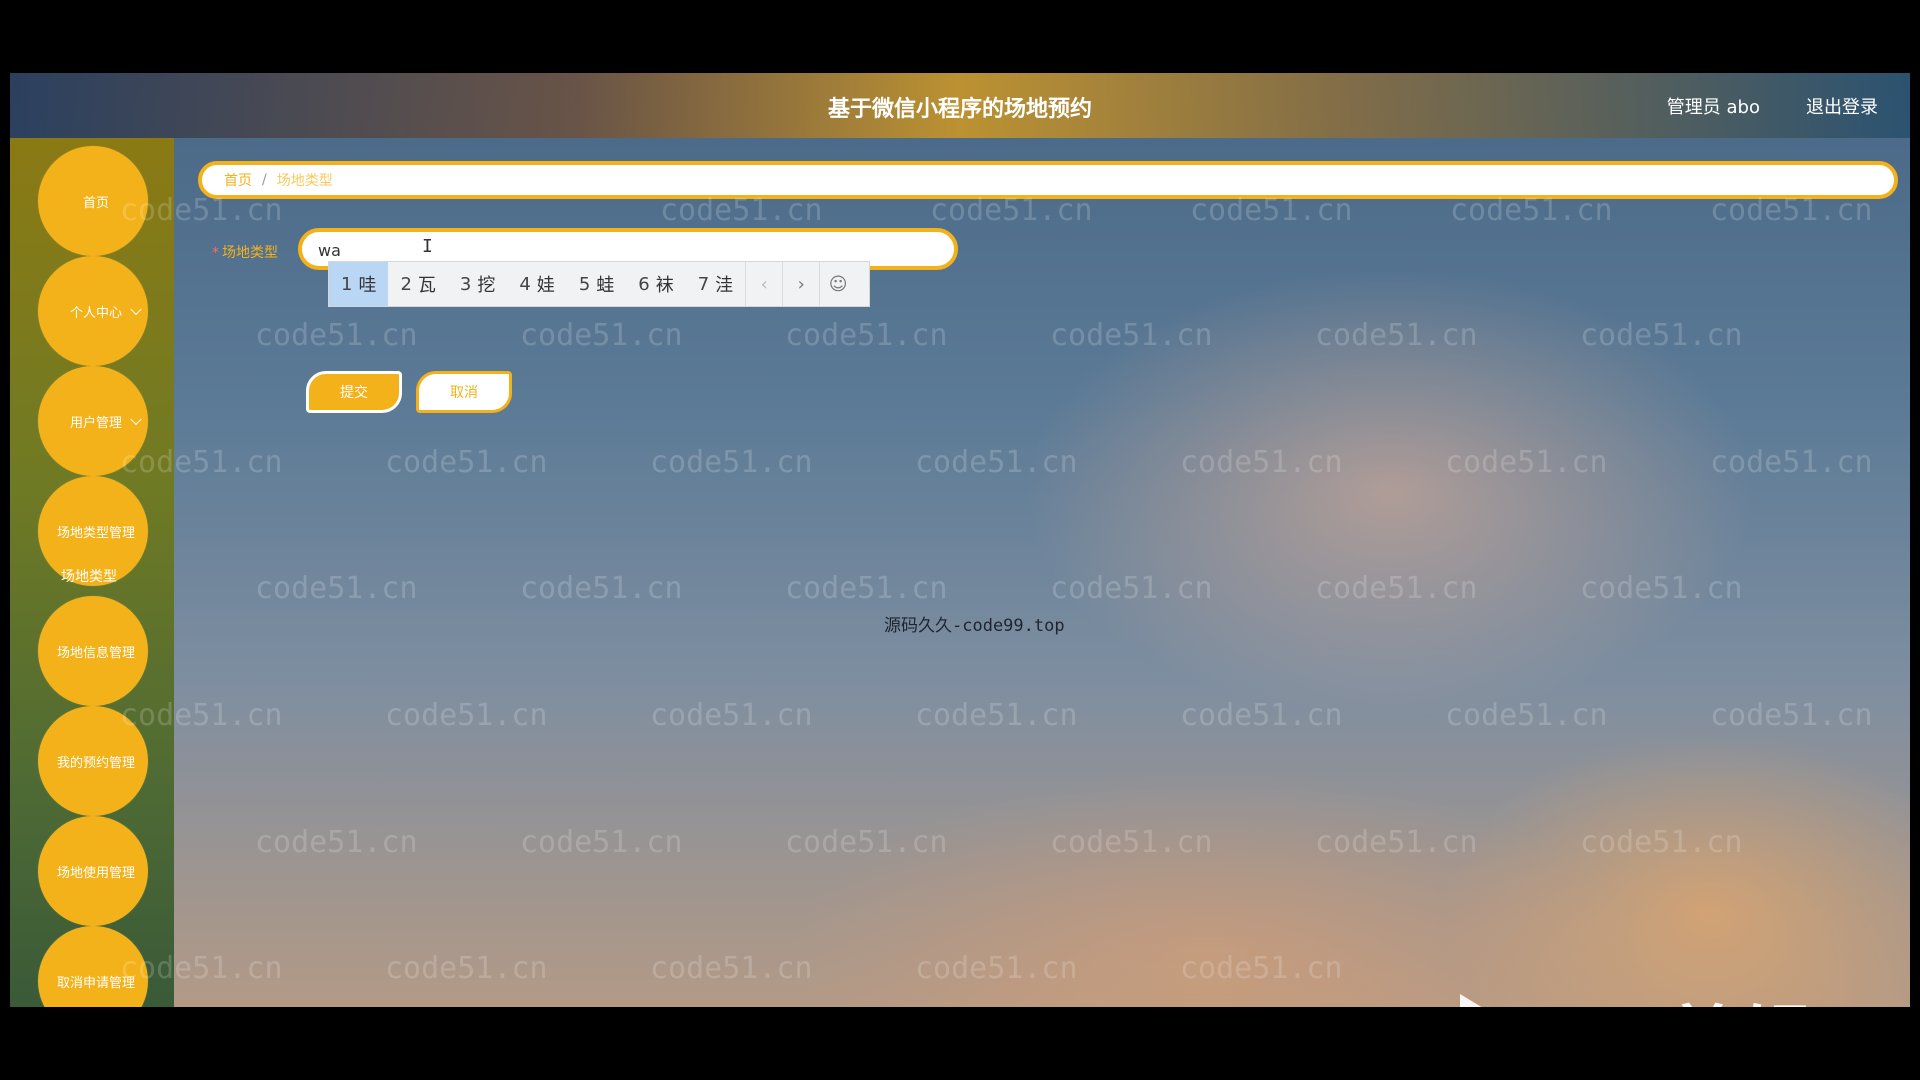 Image resolution: width=1920 pixels, height=1080 pixels. What do you see at coordinates (95, 763) in the screenshot?
I see `sidebar-item-label: 我的预约管理` at bounding box center [95, 763].